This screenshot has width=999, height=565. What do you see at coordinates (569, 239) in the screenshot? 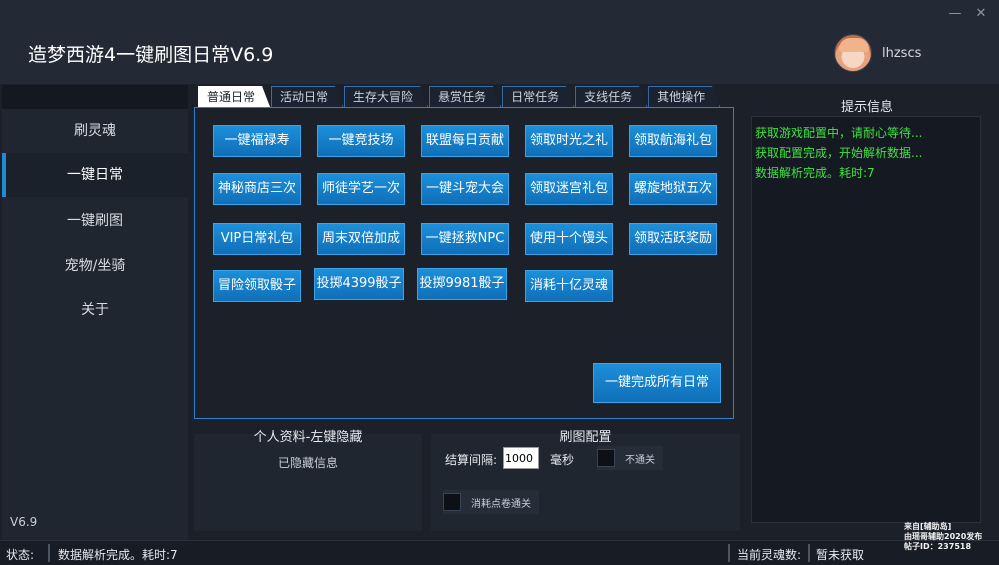
I see `action-button: 使用十个馒头` at bounding box center [569, 239].